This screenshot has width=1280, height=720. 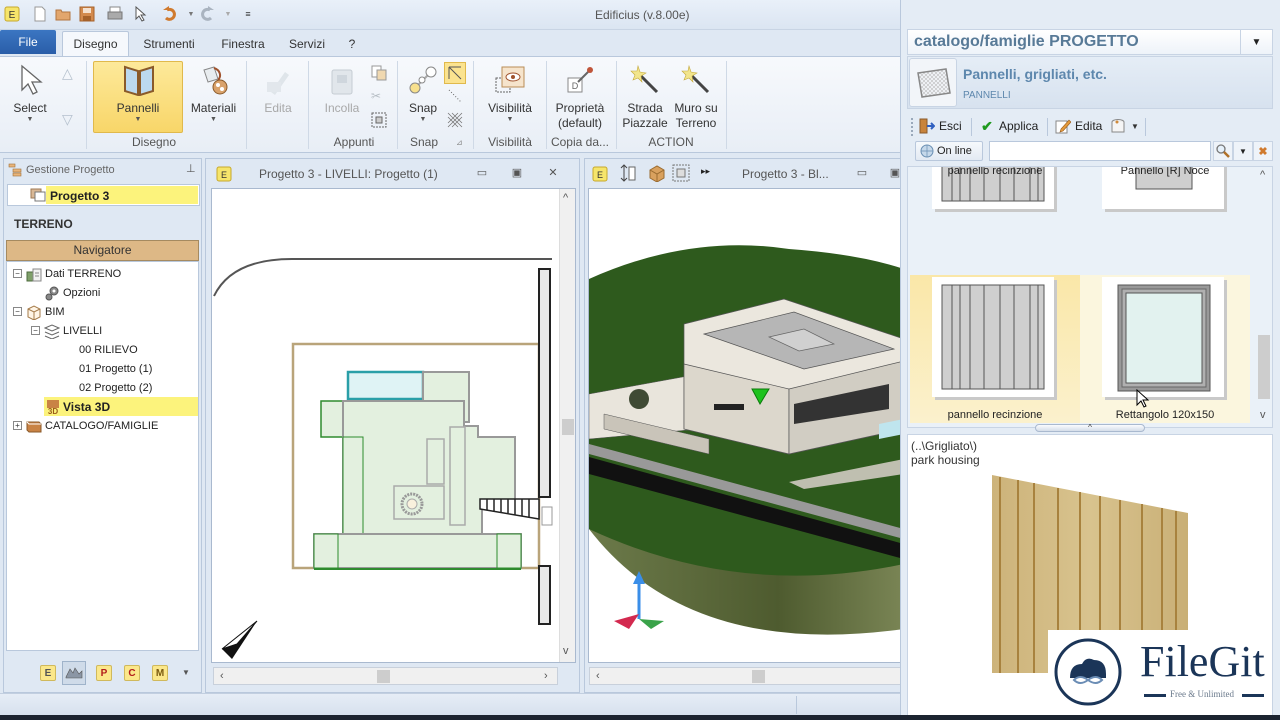 I want to click on expand-icon: +, so click(x=17, y=425).